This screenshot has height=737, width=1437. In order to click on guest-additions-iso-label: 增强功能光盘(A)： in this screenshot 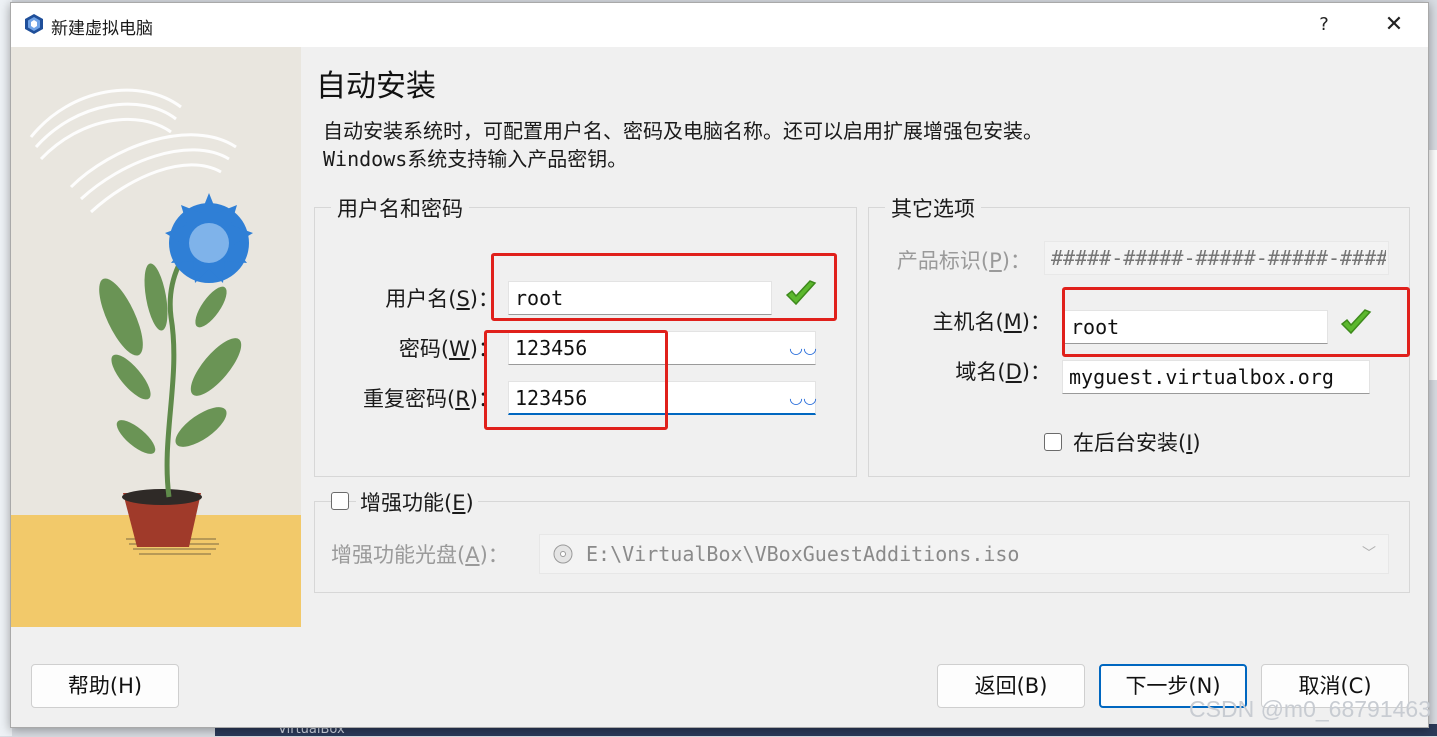, I will do `click(420, 555)`.